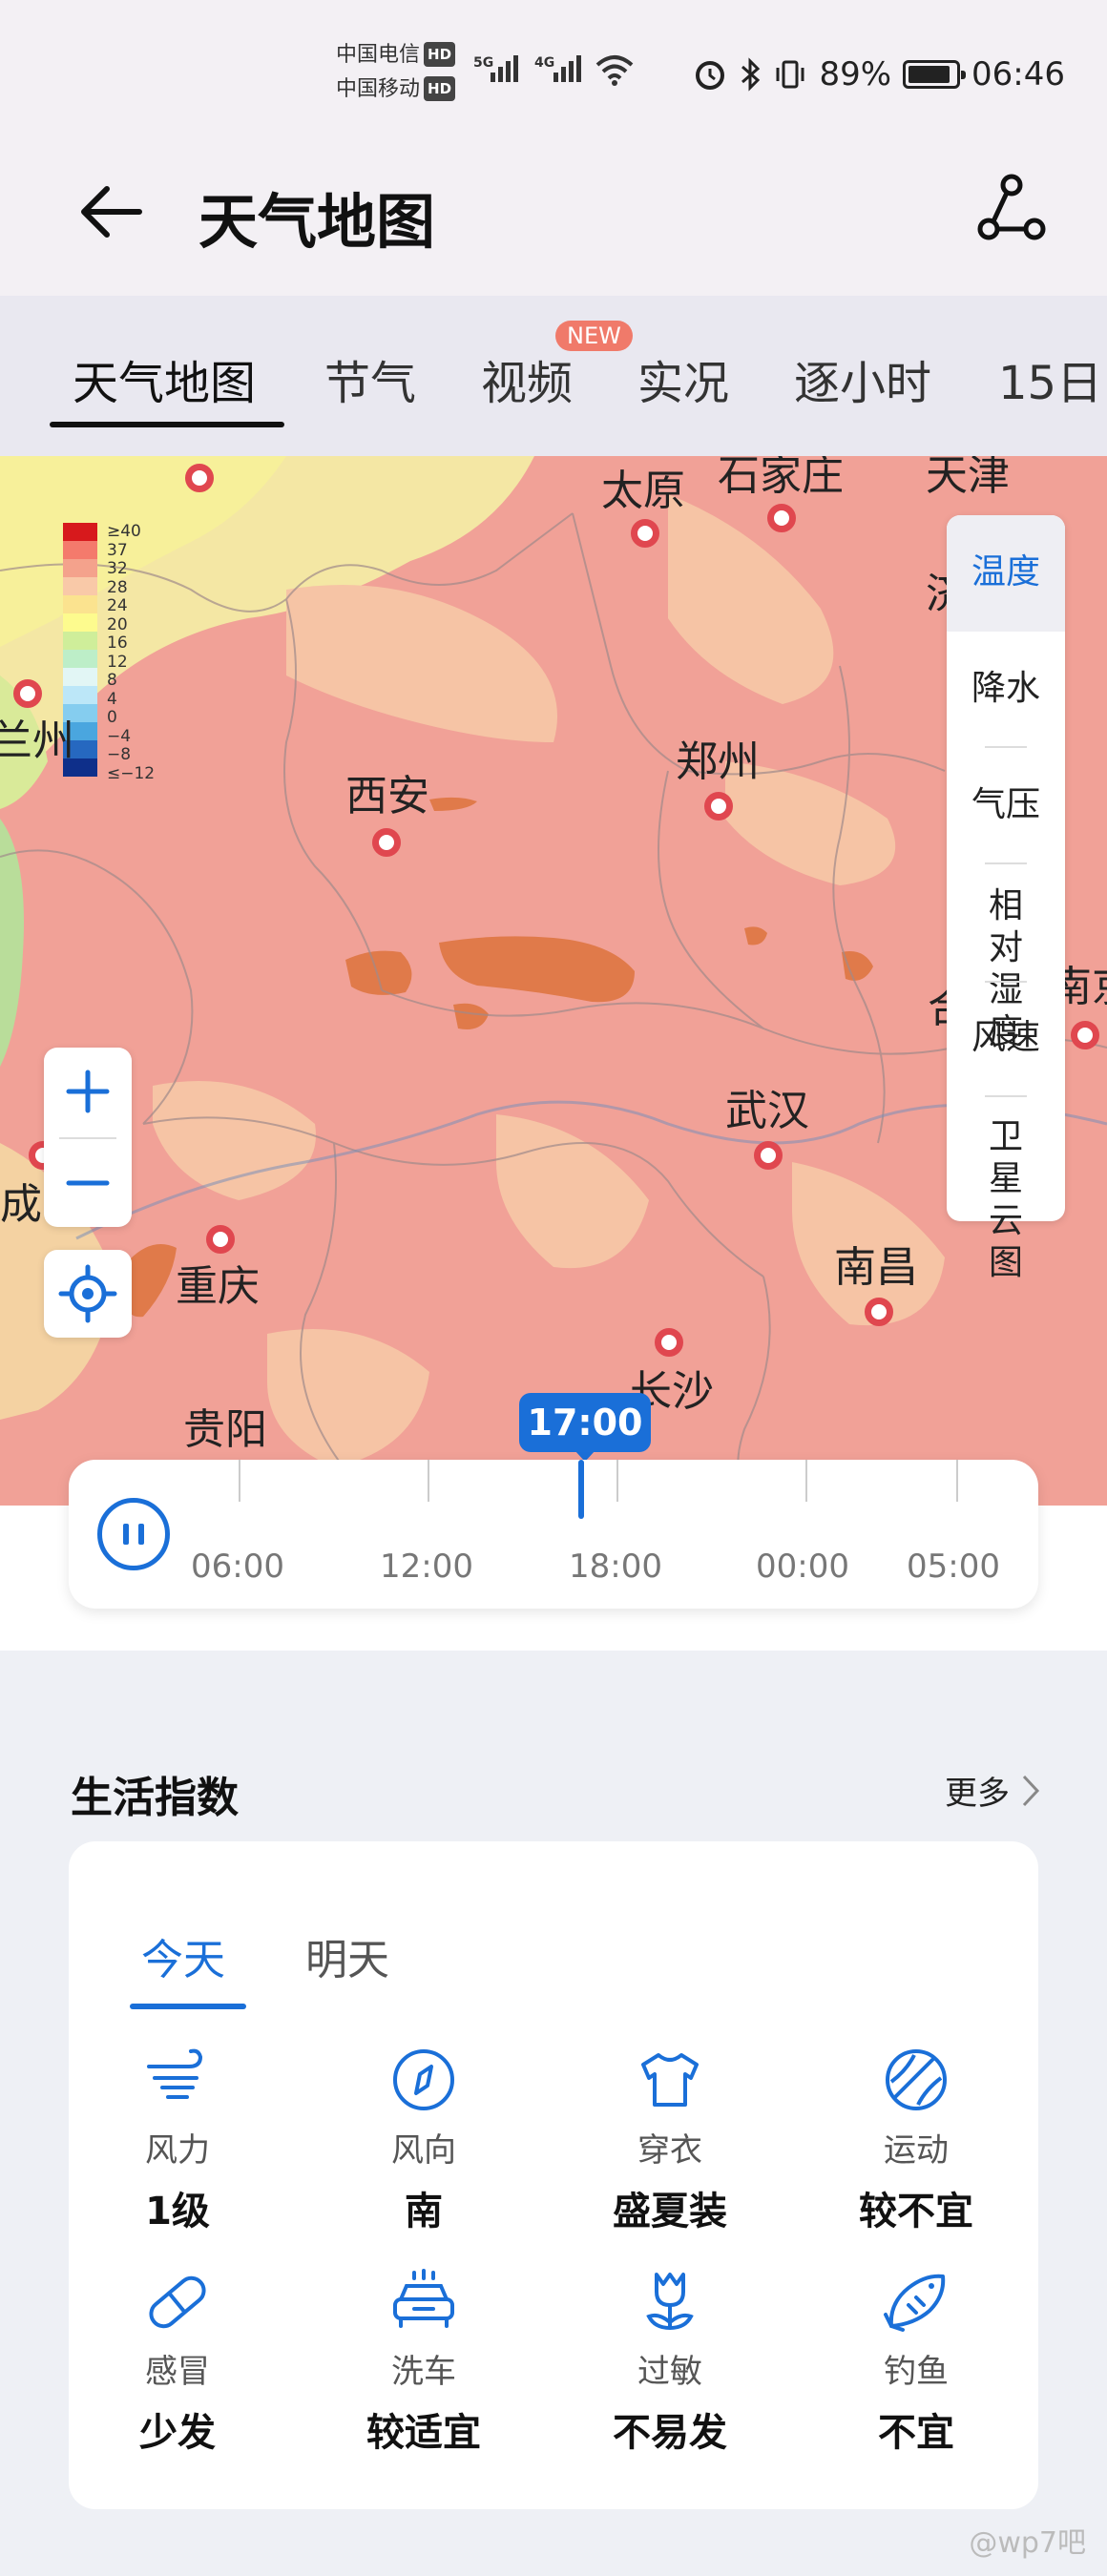 The height and width of the screenshot is (2576, 1107). I want to click on tab-video: 视频, so click(527, 378).